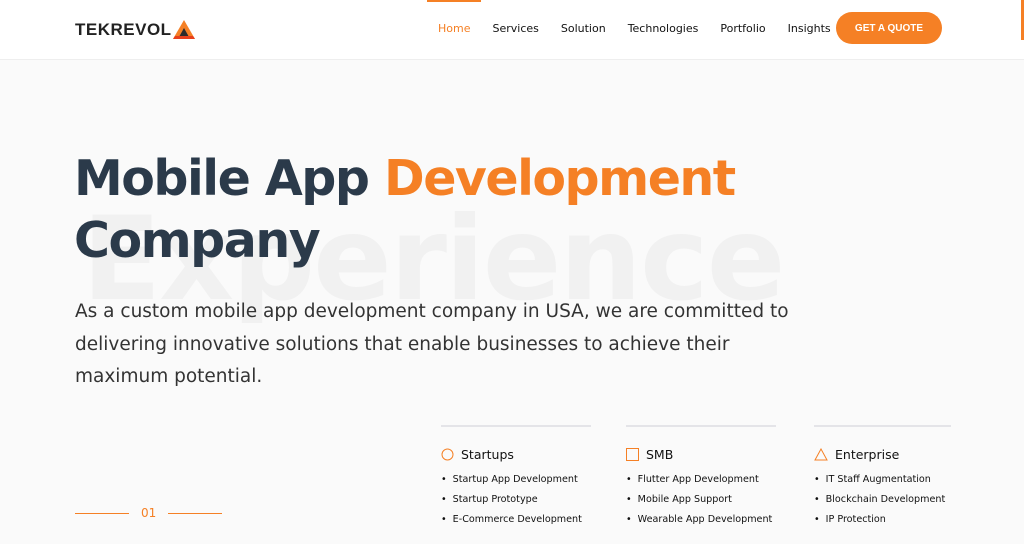 The width and height of the screenshot is (1024, 544). What do you see at coordinates (560, 178) in the screenshot?
I see `title-highlight: Development` at bounding box center [560, 178].